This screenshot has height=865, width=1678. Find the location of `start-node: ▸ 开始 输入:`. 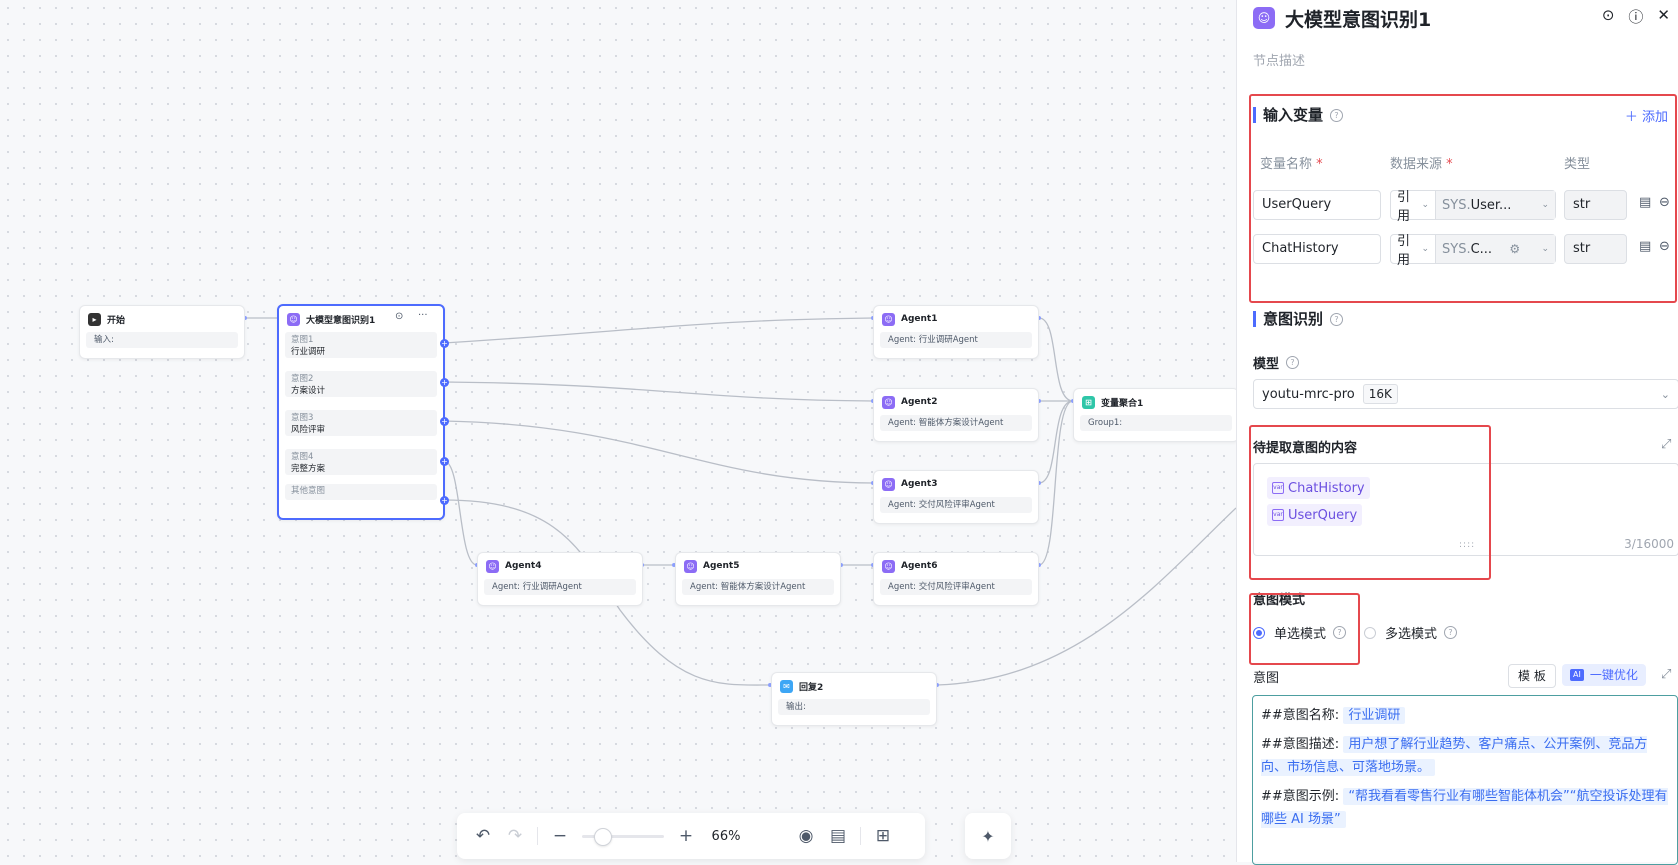

start-node: ▸ 开始 输入: is located at coordinates (162, 332).